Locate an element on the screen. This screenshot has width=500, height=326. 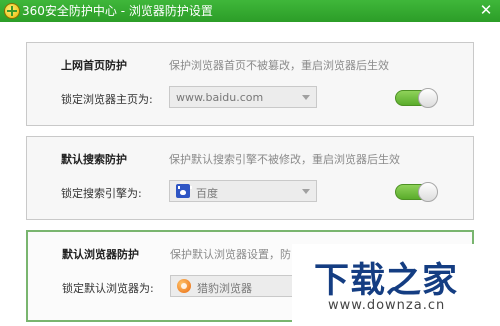
search-engine-select: 百度 is located at coordinates (243, 191).